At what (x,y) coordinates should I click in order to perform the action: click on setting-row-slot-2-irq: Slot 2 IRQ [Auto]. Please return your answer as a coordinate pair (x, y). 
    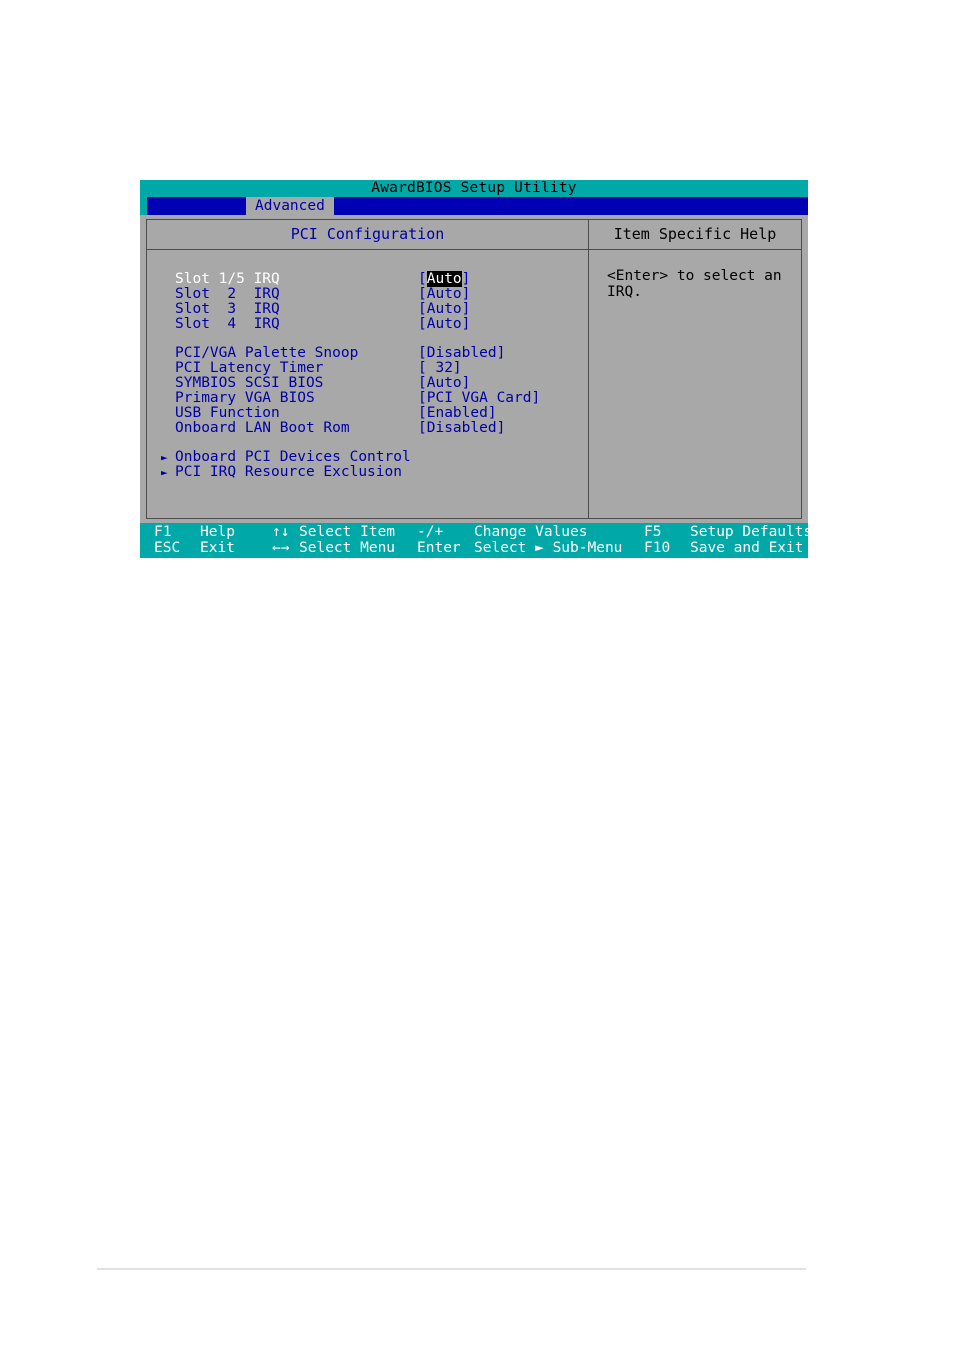
    Looking at the image, I should click on (381, 294).